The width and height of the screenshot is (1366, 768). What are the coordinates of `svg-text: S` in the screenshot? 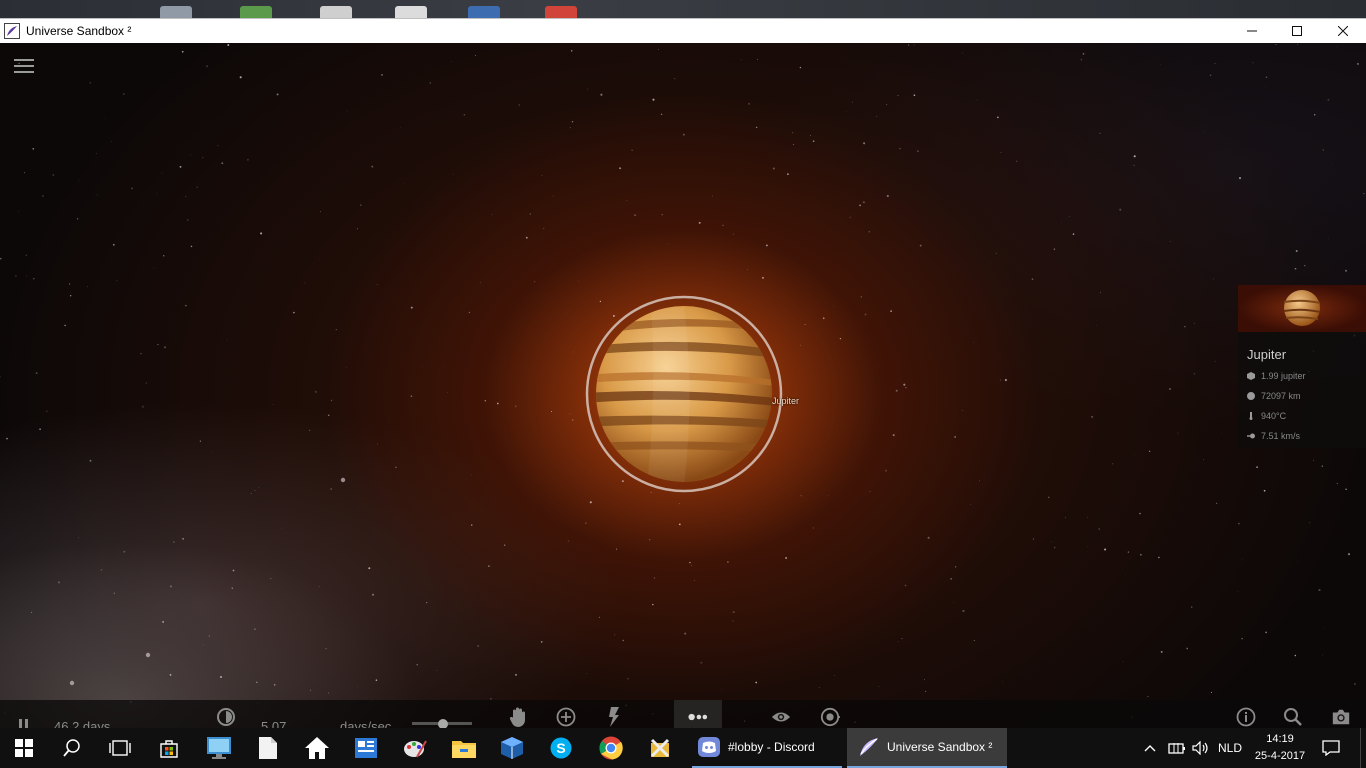 It's located at (560, 748).